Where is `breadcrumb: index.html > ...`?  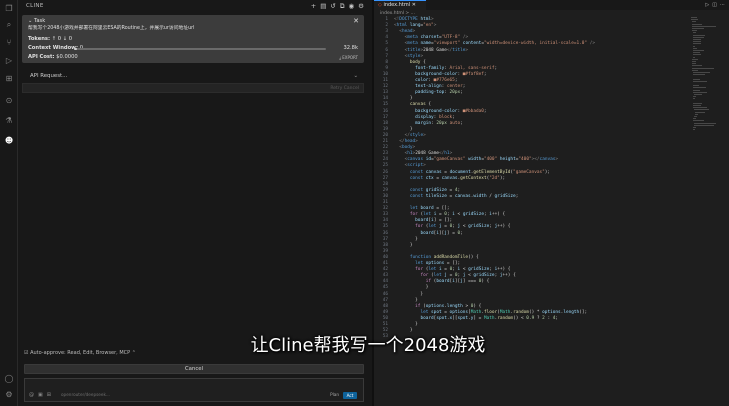 breadcrumb: index.html > ... is located at coordinates (397, 13).